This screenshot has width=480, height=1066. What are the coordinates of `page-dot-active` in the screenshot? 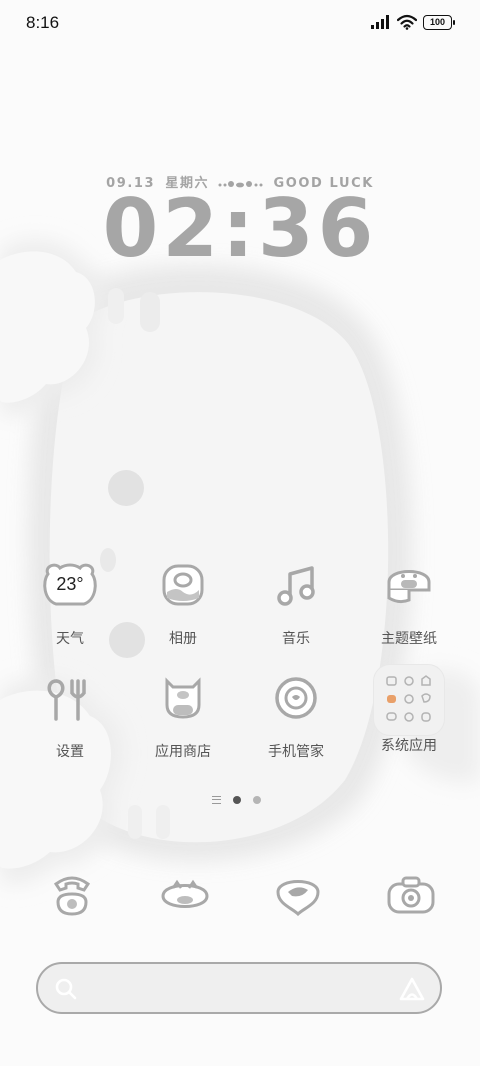 It's located at (237, 800).